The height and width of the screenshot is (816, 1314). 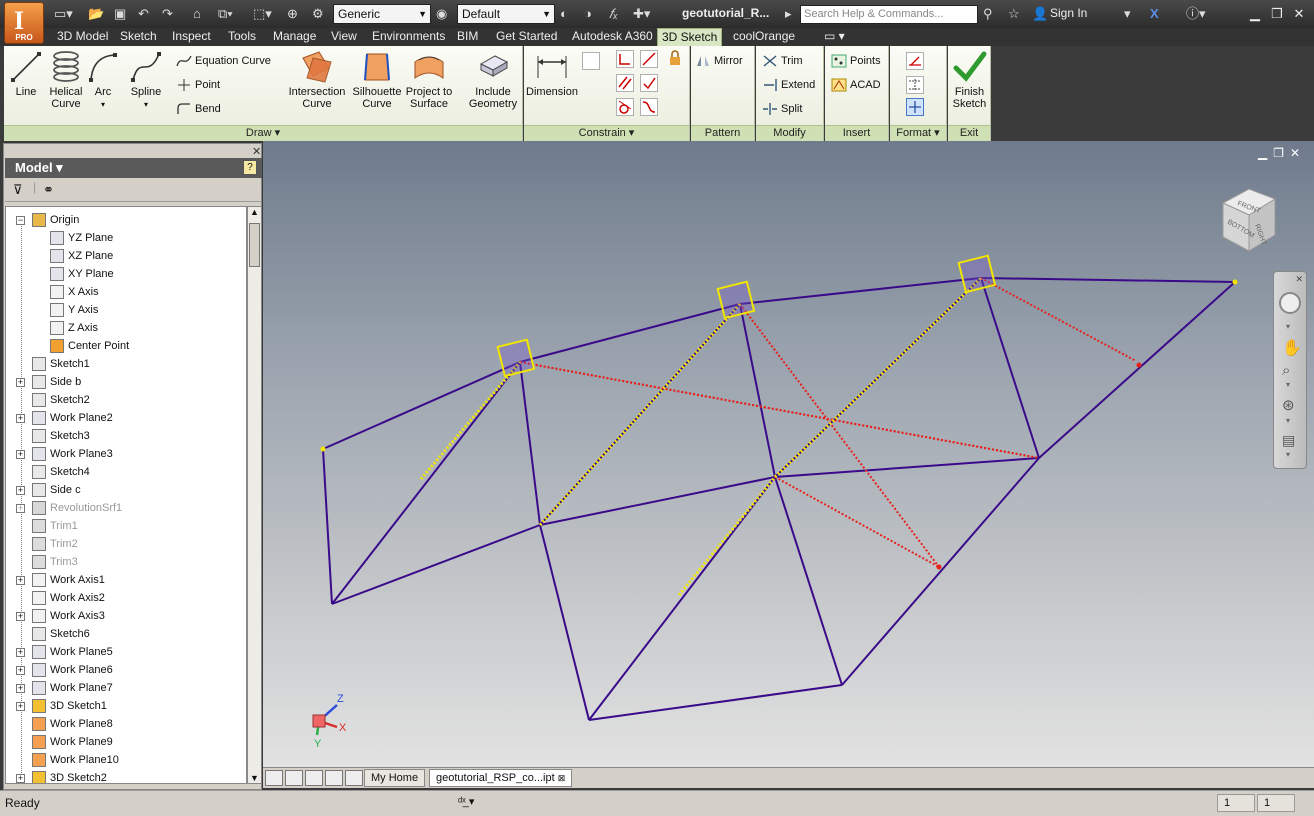 I want to click on open-file-icon: 📂, so click(x=96, y=14).